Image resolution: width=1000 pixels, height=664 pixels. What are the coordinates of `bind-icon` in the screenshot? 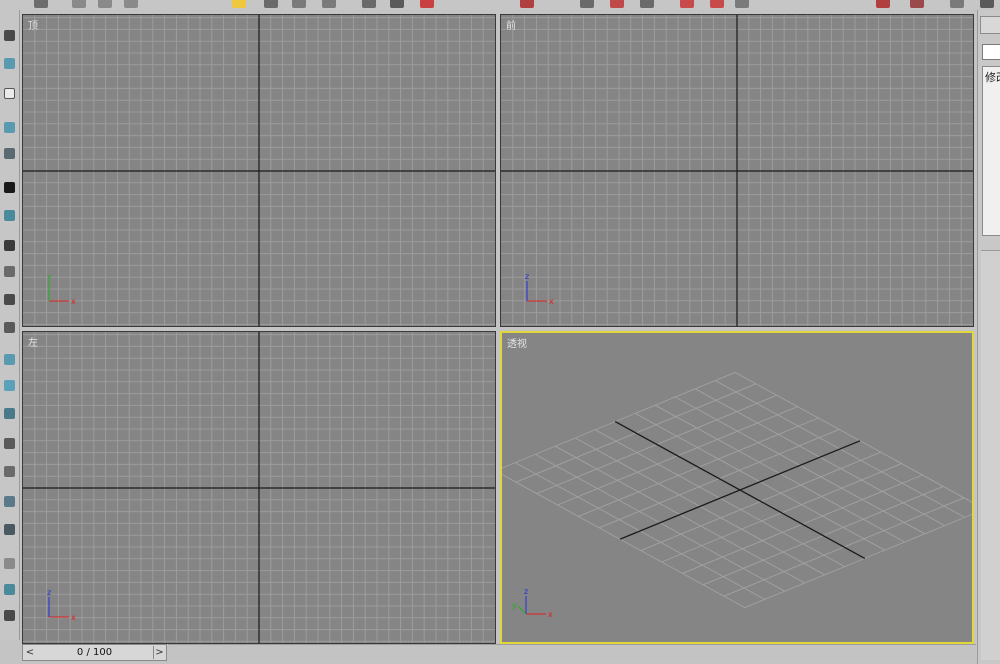 It's located at (131, 4).